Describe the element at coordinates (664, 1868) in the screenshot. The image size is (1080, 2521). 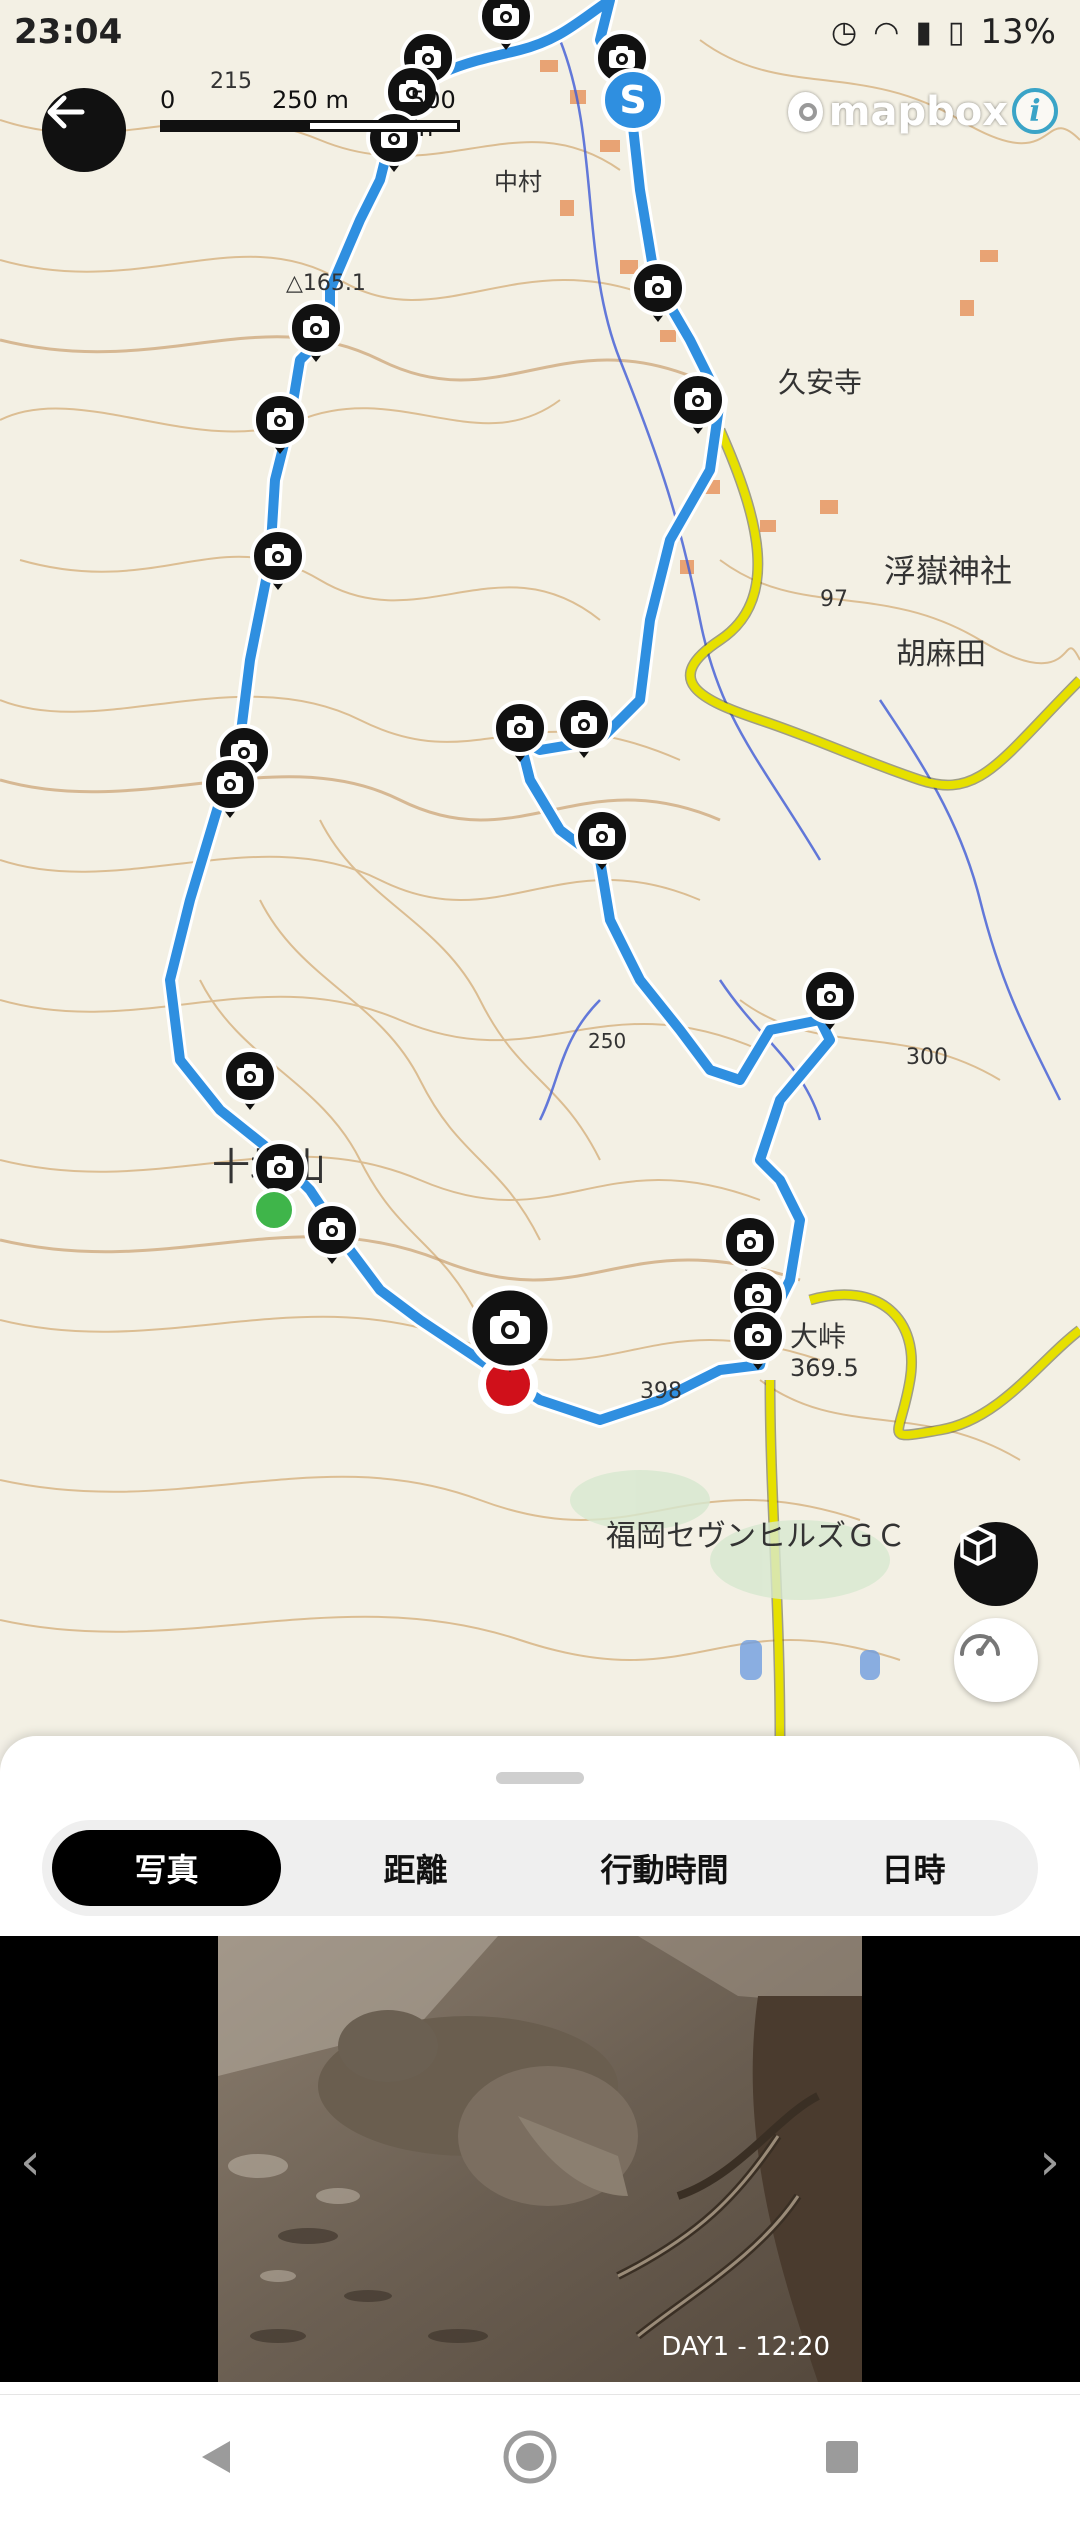
I see `tab-activity-time: 行動時間` at that location.